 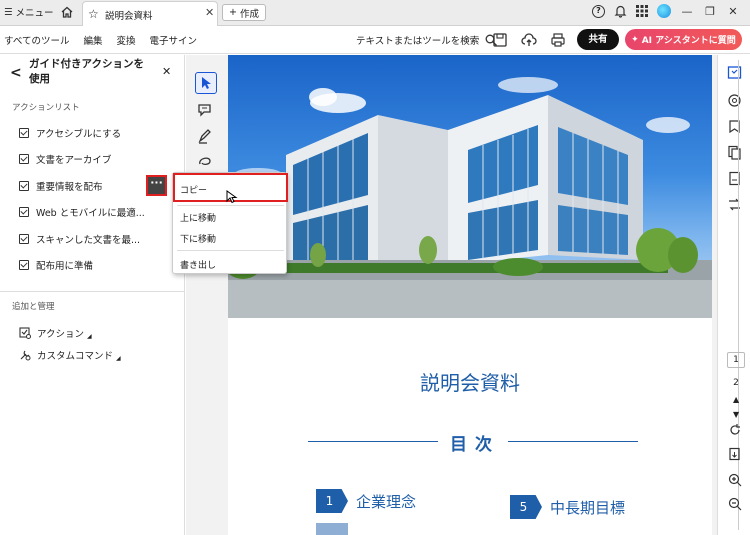 I want to click on action-item-label: 重要情報を配布, so click(x=69, y=187).